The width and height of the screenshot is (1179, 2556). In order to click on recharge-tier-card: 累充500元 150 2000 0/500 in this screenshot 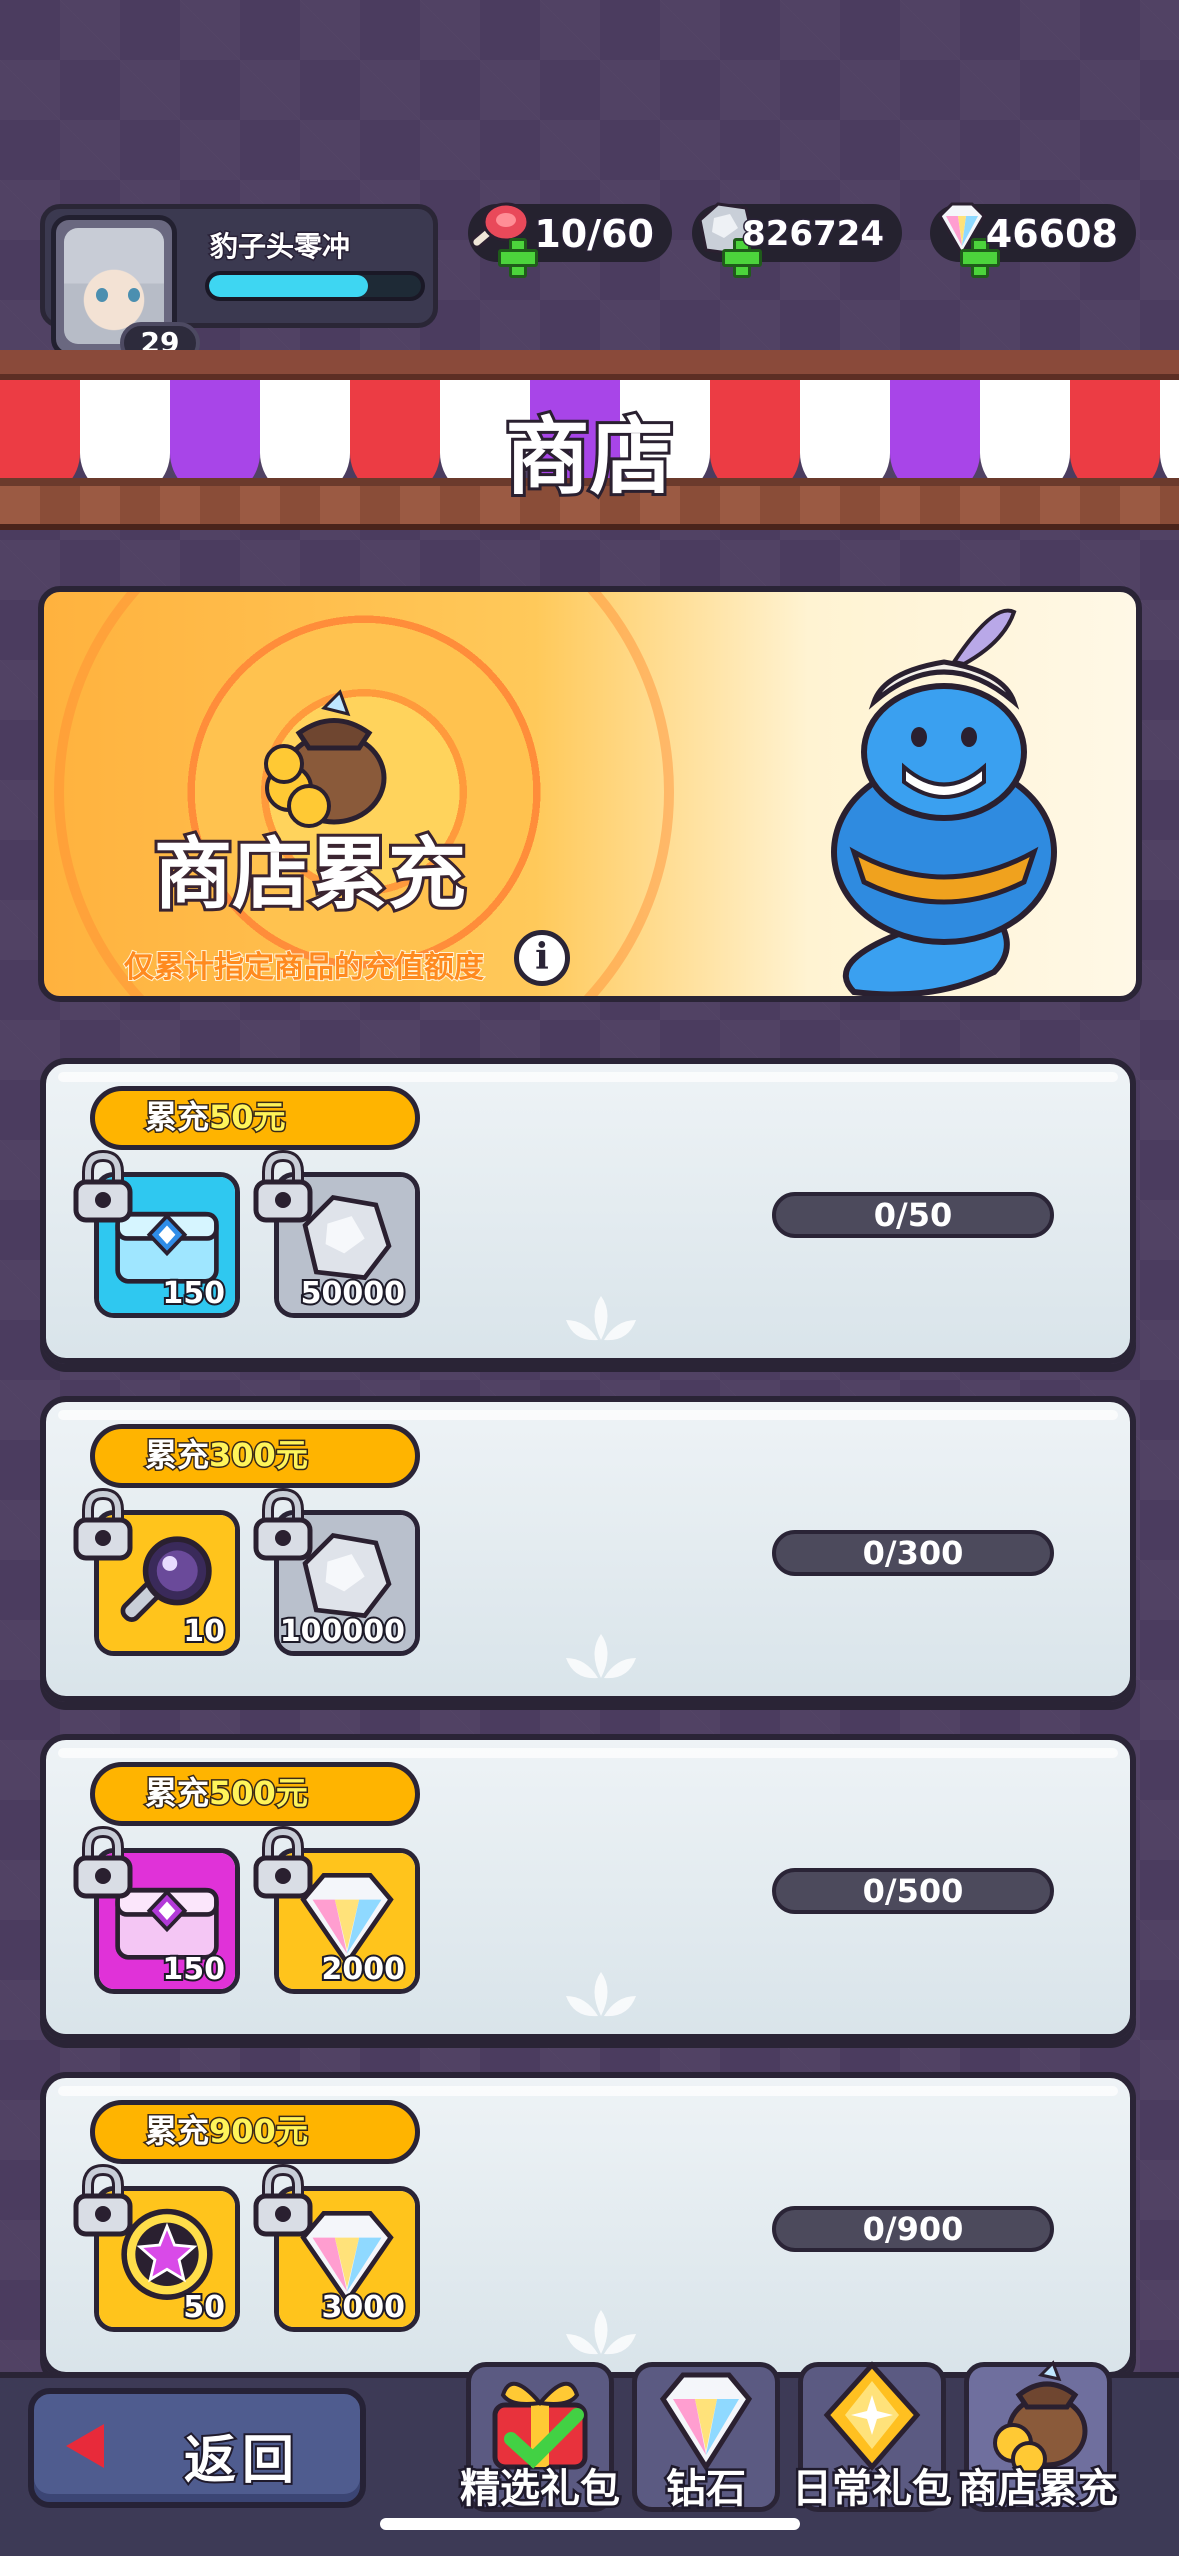, I will do `click(588, 1887)`.